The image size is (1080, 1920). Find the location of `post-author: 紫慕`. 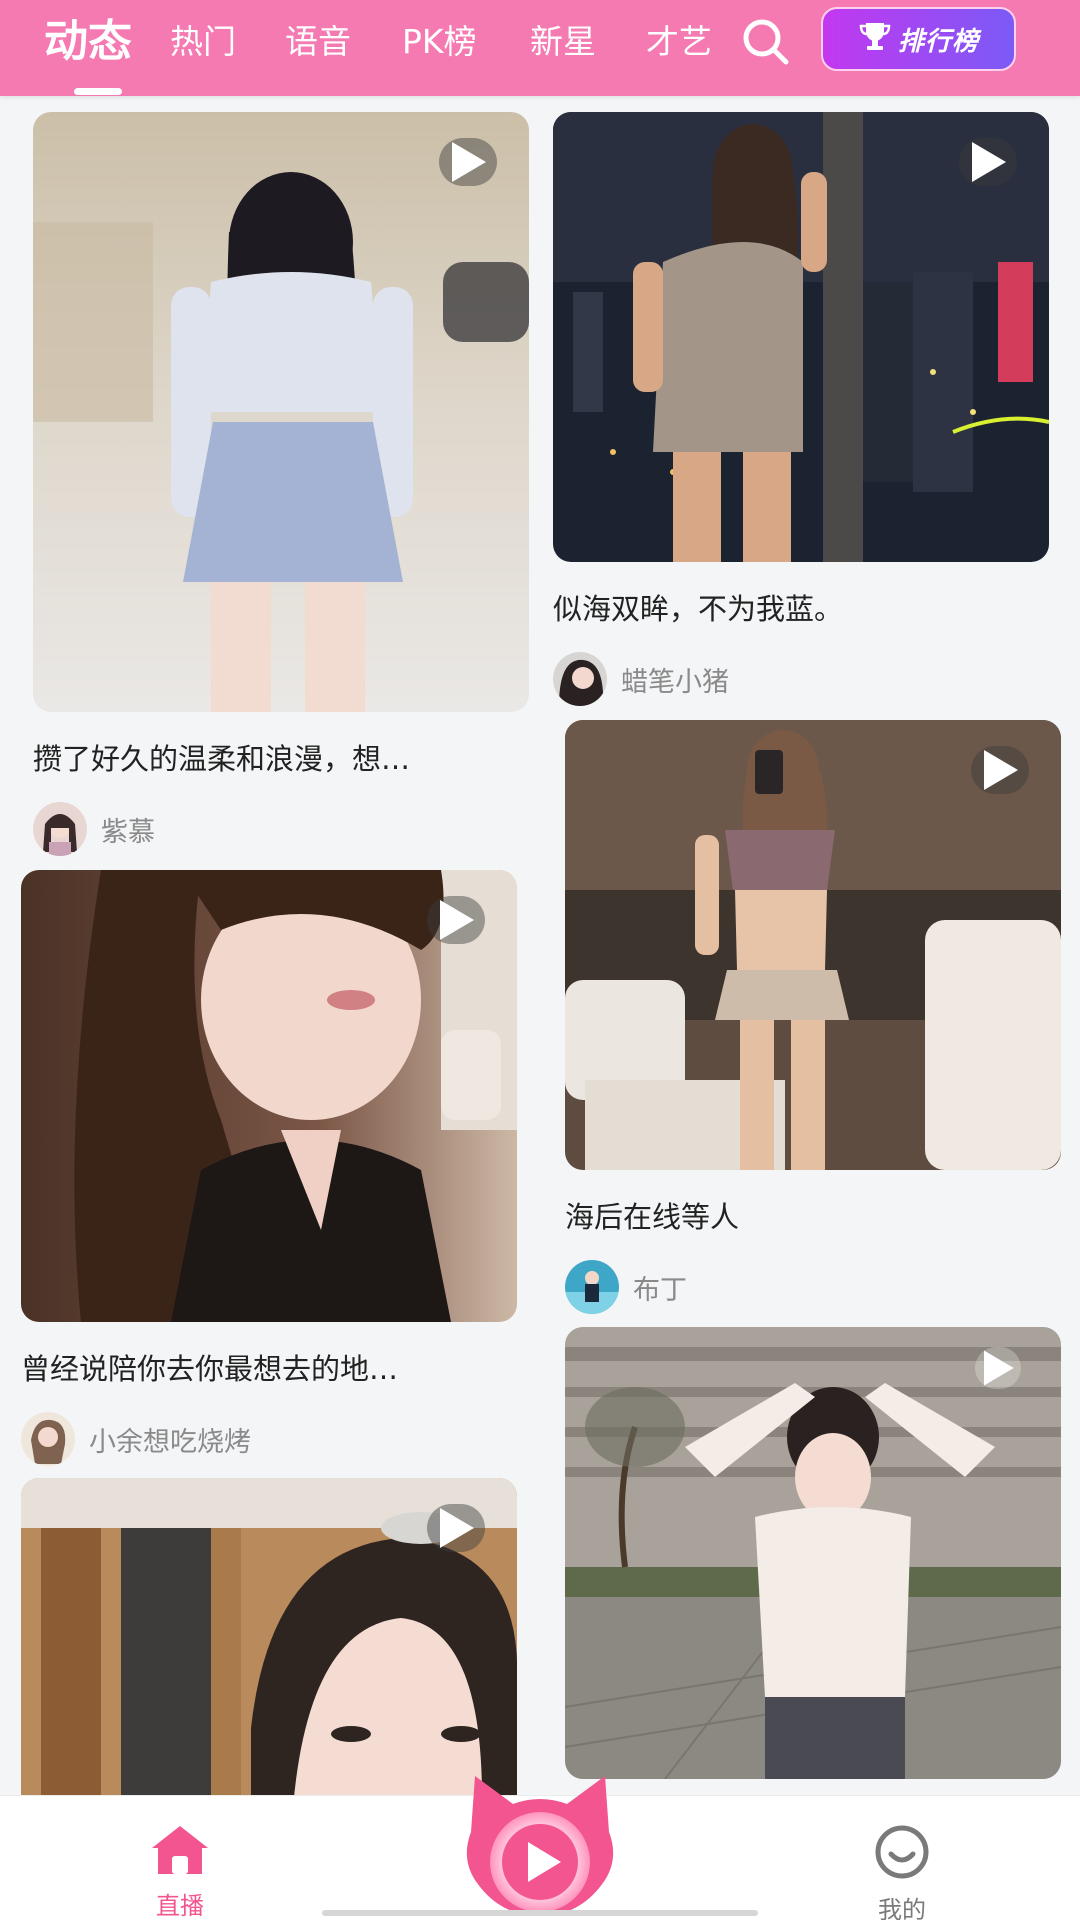

post-author: 紫慕 is located at coordinates (94, 829).